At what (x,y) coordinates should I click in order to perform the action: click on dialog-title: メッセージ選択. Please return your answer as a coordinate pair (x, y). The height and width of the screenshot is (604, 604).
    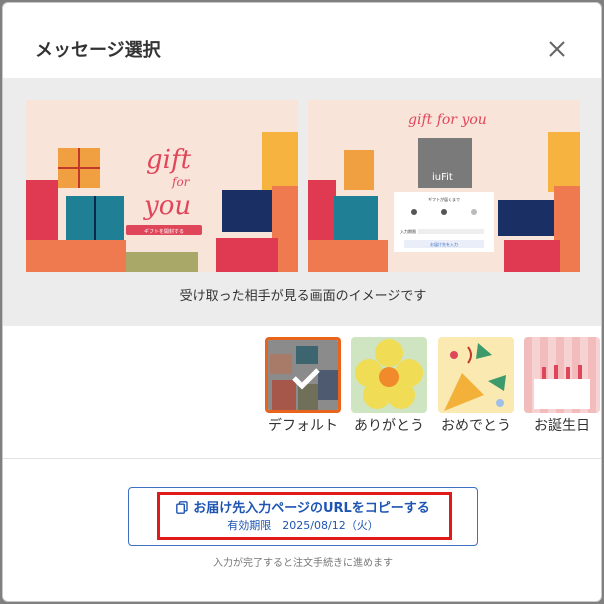
    Looking at the image, I should click on (98, 50).